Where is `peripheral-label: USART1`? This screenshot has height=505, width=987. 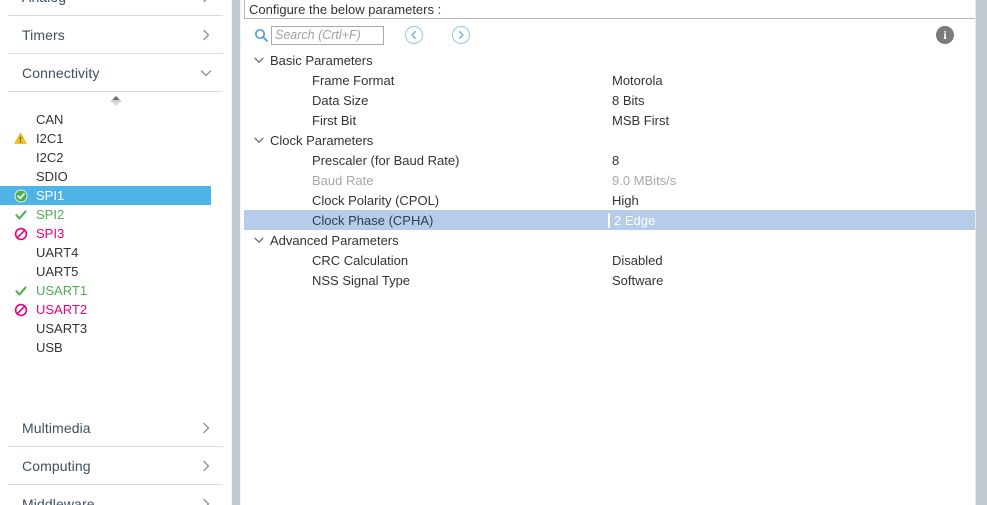 peripheral-label: USART1 is located at coordinates (62, 290).